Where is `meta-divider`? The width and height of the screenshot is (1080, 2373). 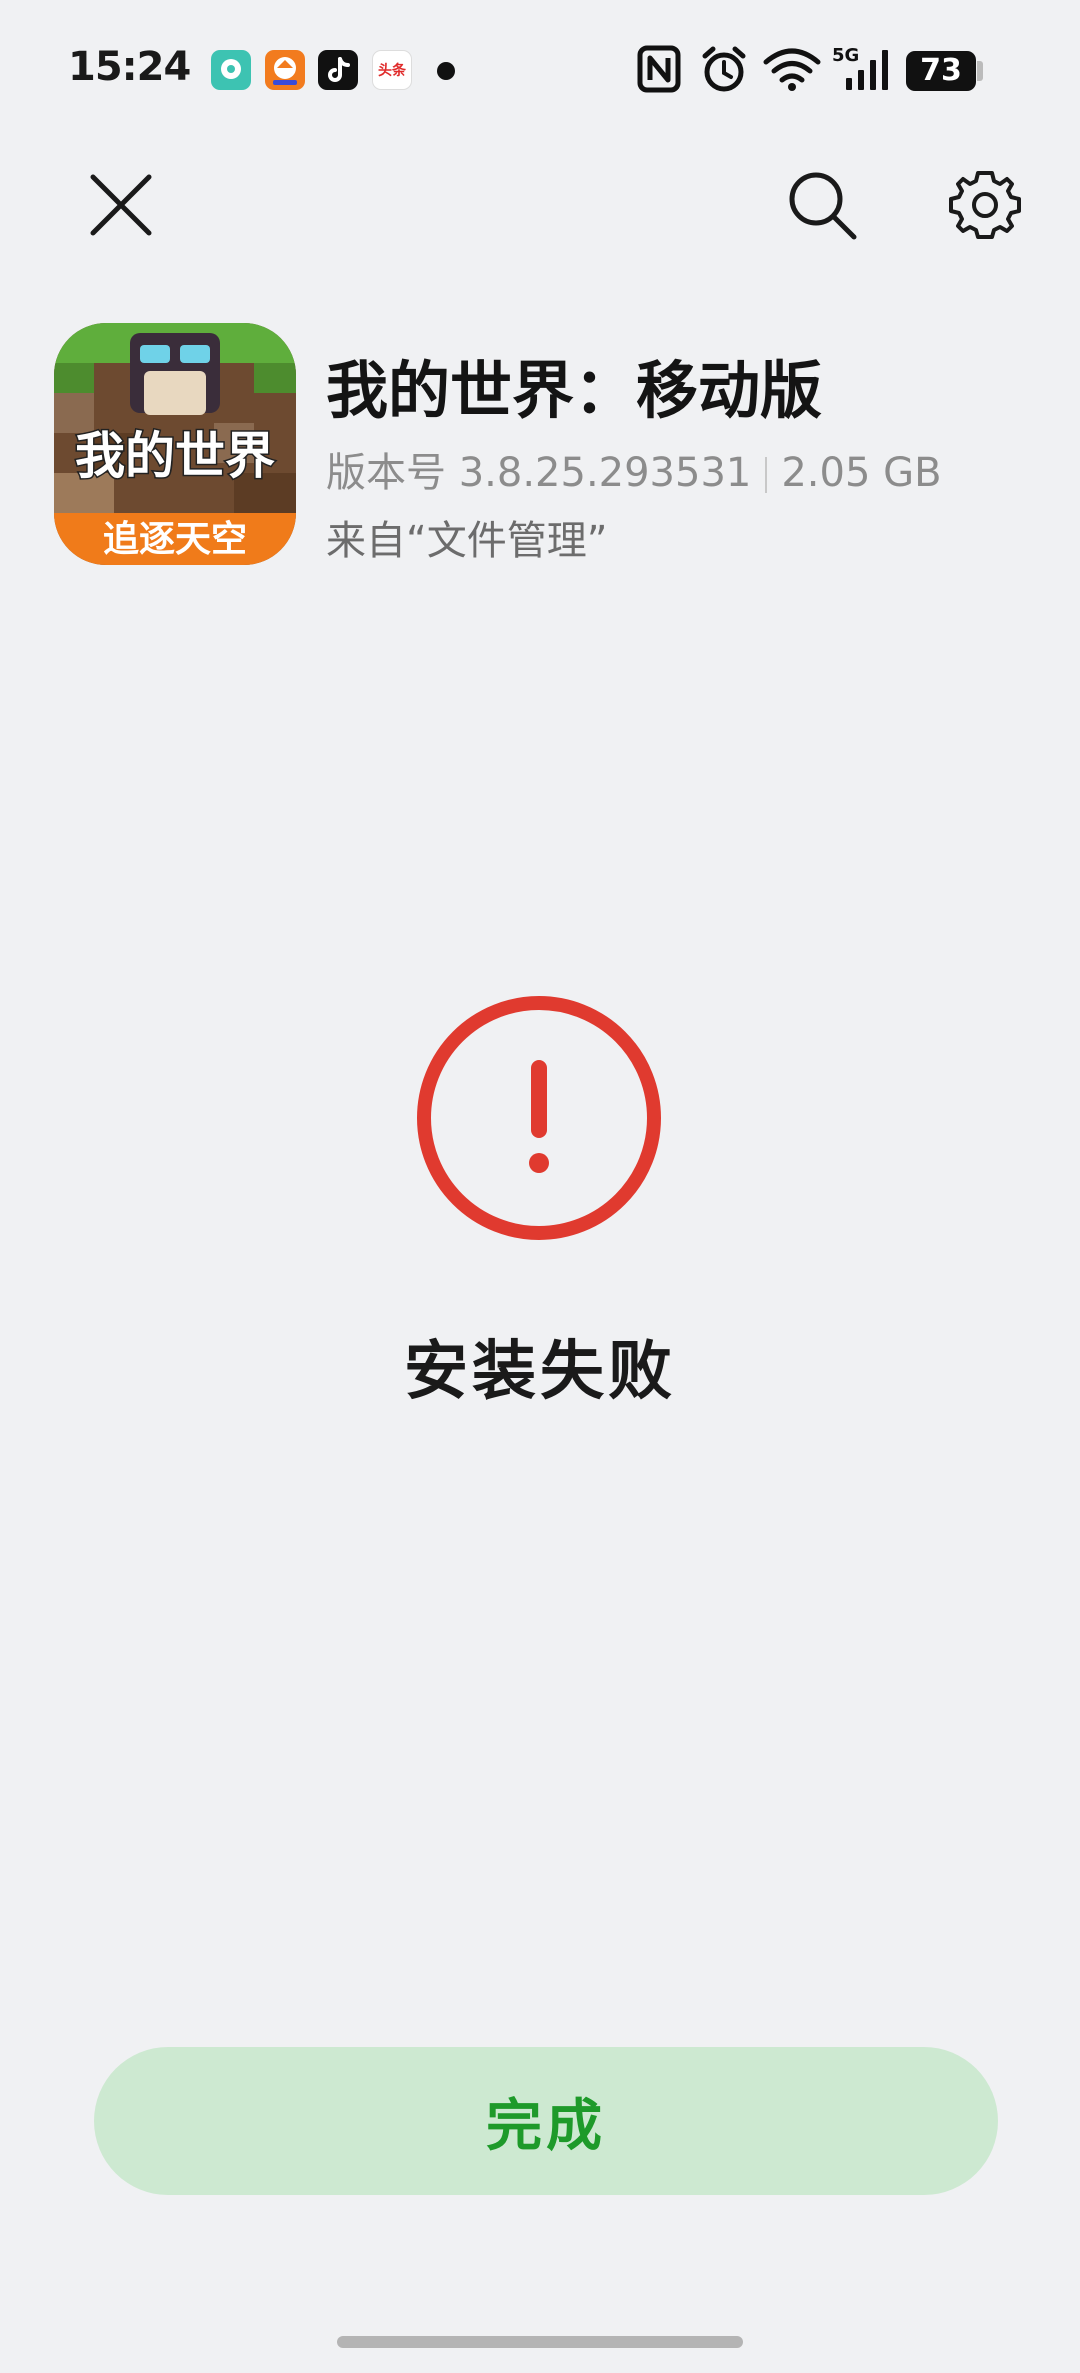 meta-divider is located at coordinates (766, 475).